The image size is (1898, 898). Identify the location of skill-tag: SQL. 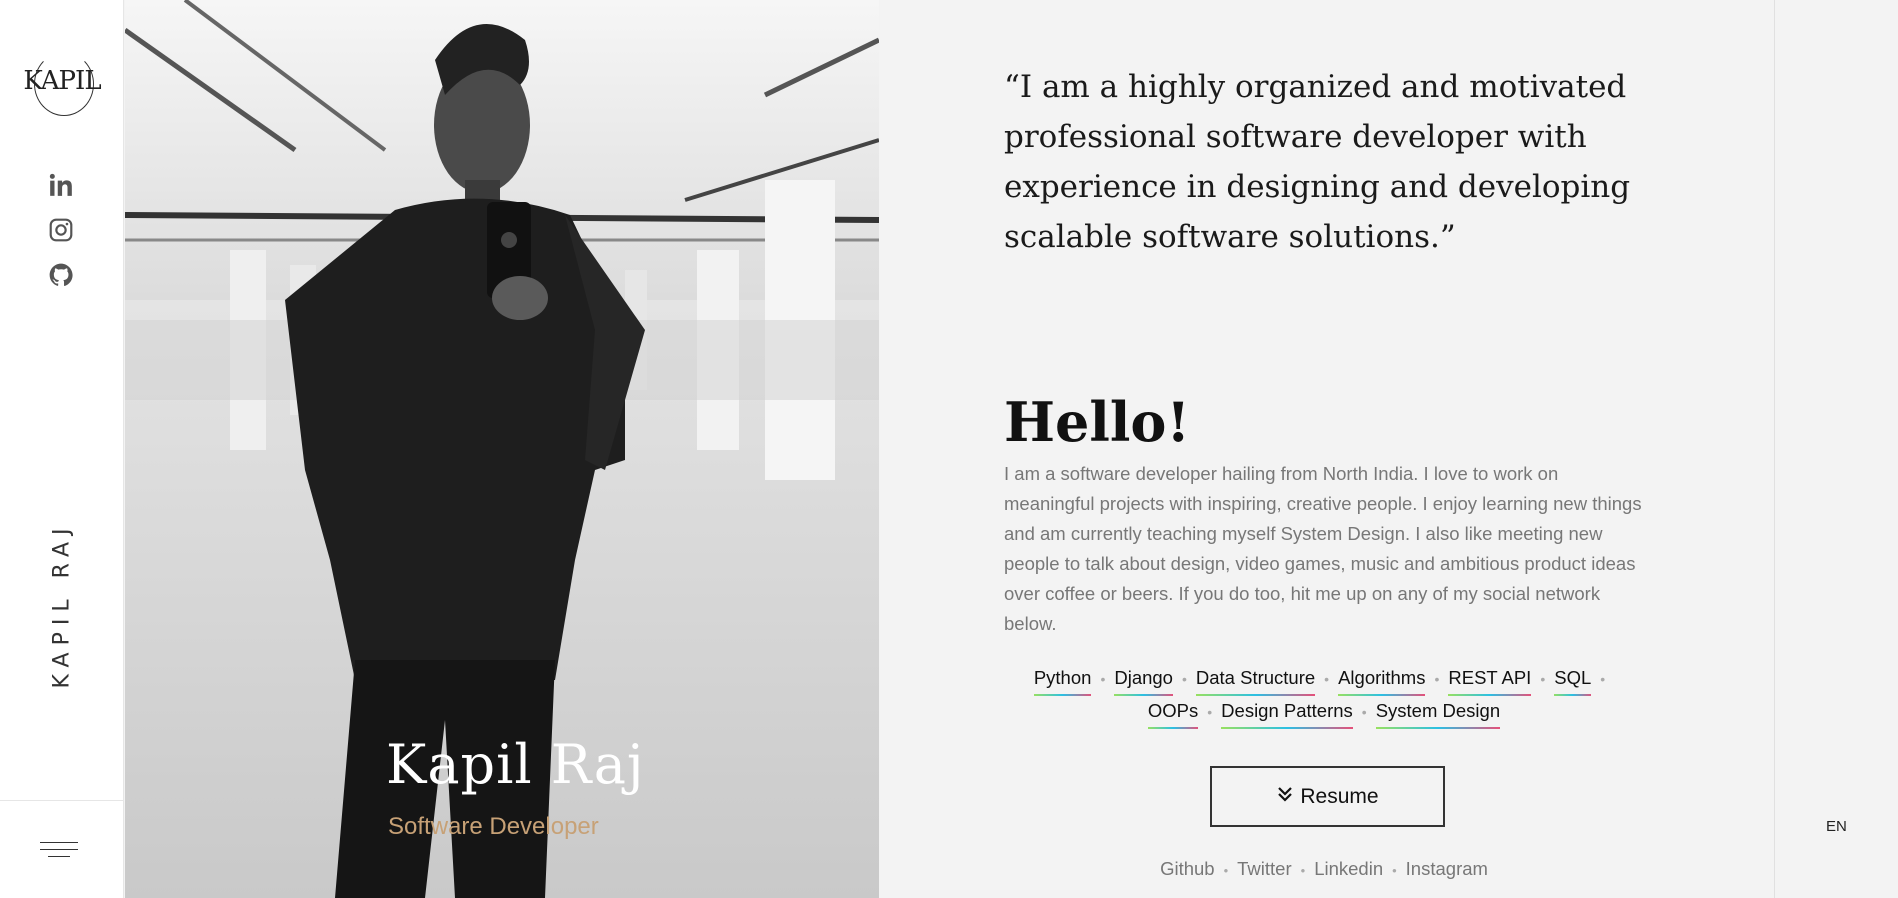
(1573, 679).